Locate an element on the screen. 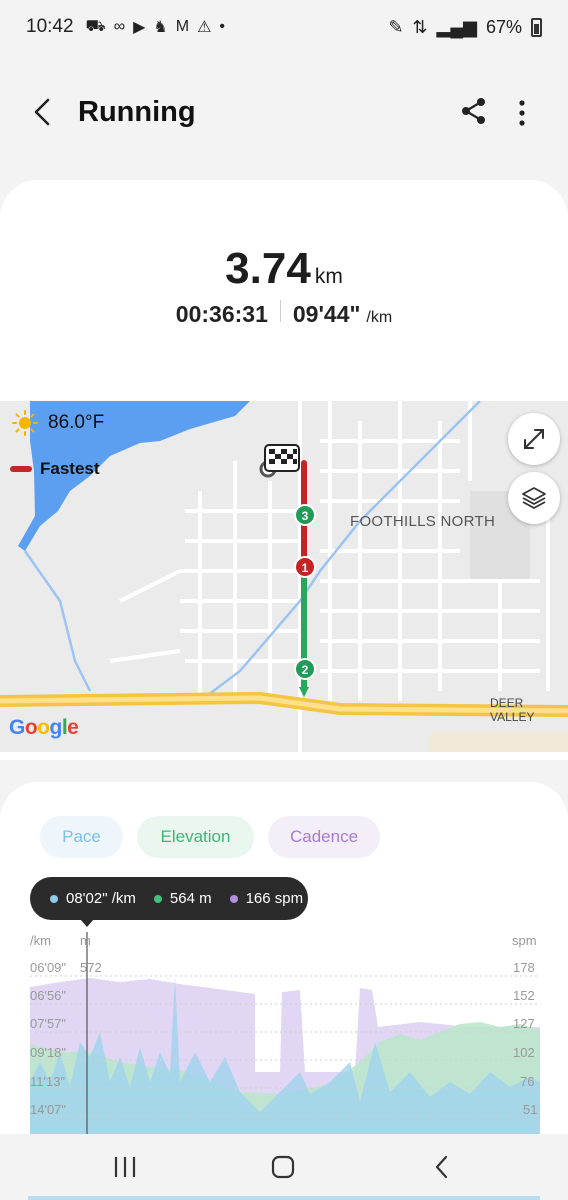 This screenshot has width=568, height=1200. tooltip-pointer is located at coordinates (87, 923).